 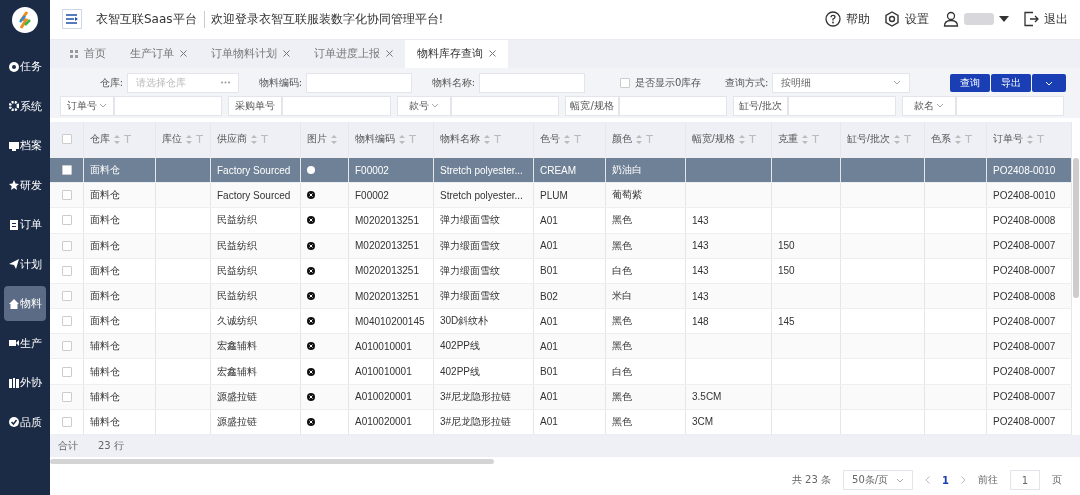 What do you see at coordinates (941, 139) in the screenshot?
I see `column-header: 色系` at bounding box center [941, 139].